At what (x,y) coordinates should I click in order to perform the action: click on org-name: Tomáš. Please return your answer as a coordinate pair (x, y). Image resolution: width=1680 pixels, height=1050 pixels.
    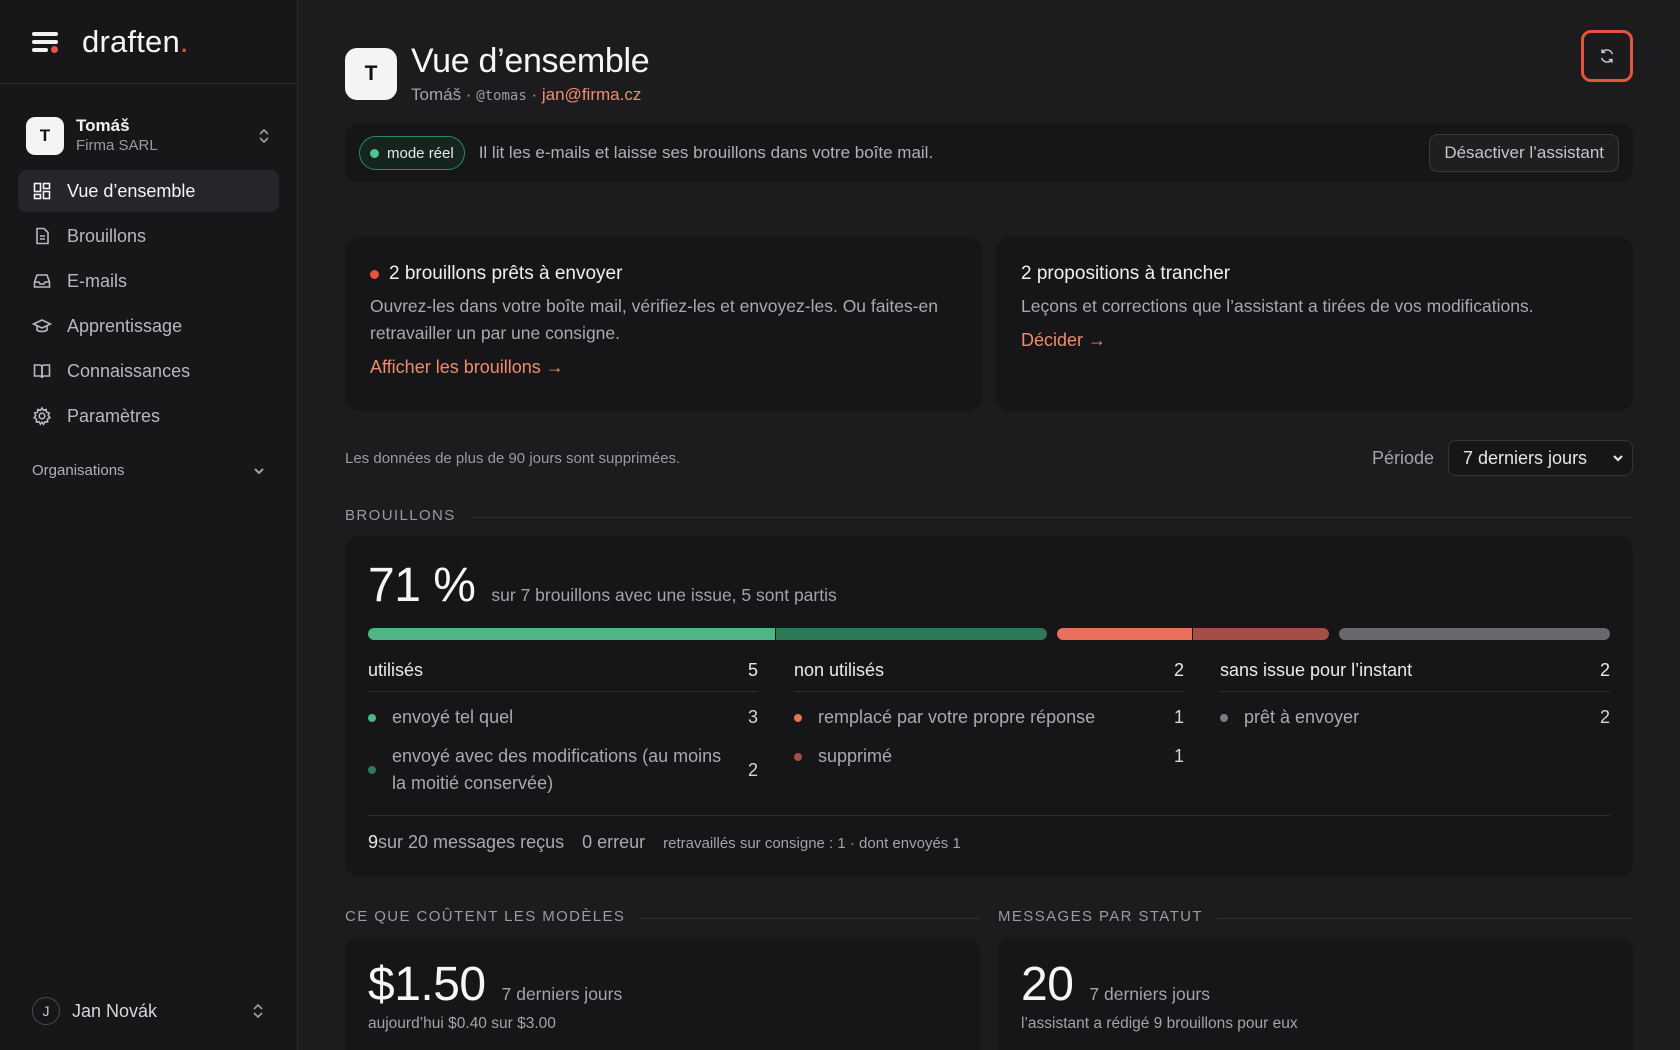
    Looking at the image, I should click on (103, 125).